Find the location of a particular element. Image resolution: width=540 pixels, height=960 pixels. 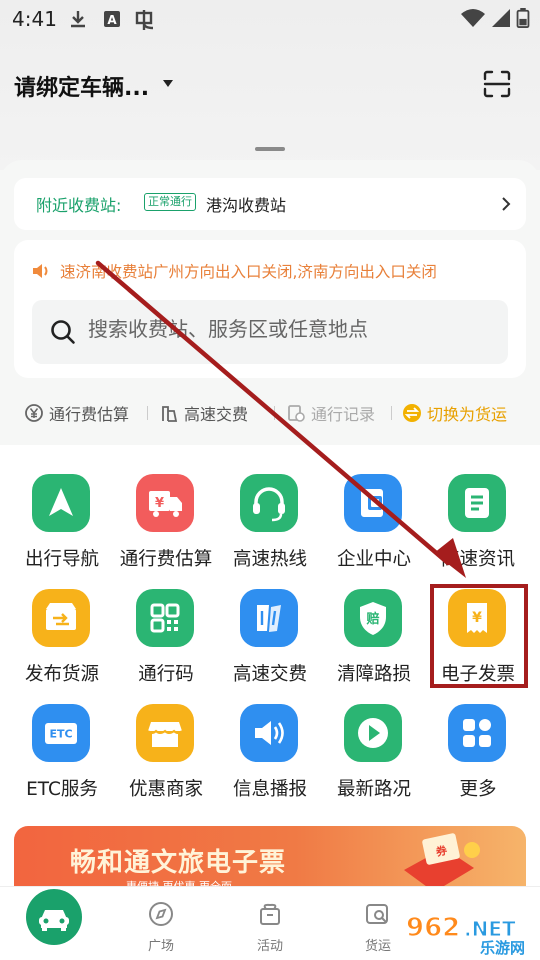

chevron-right-icon is located at coordinates (506, 204).